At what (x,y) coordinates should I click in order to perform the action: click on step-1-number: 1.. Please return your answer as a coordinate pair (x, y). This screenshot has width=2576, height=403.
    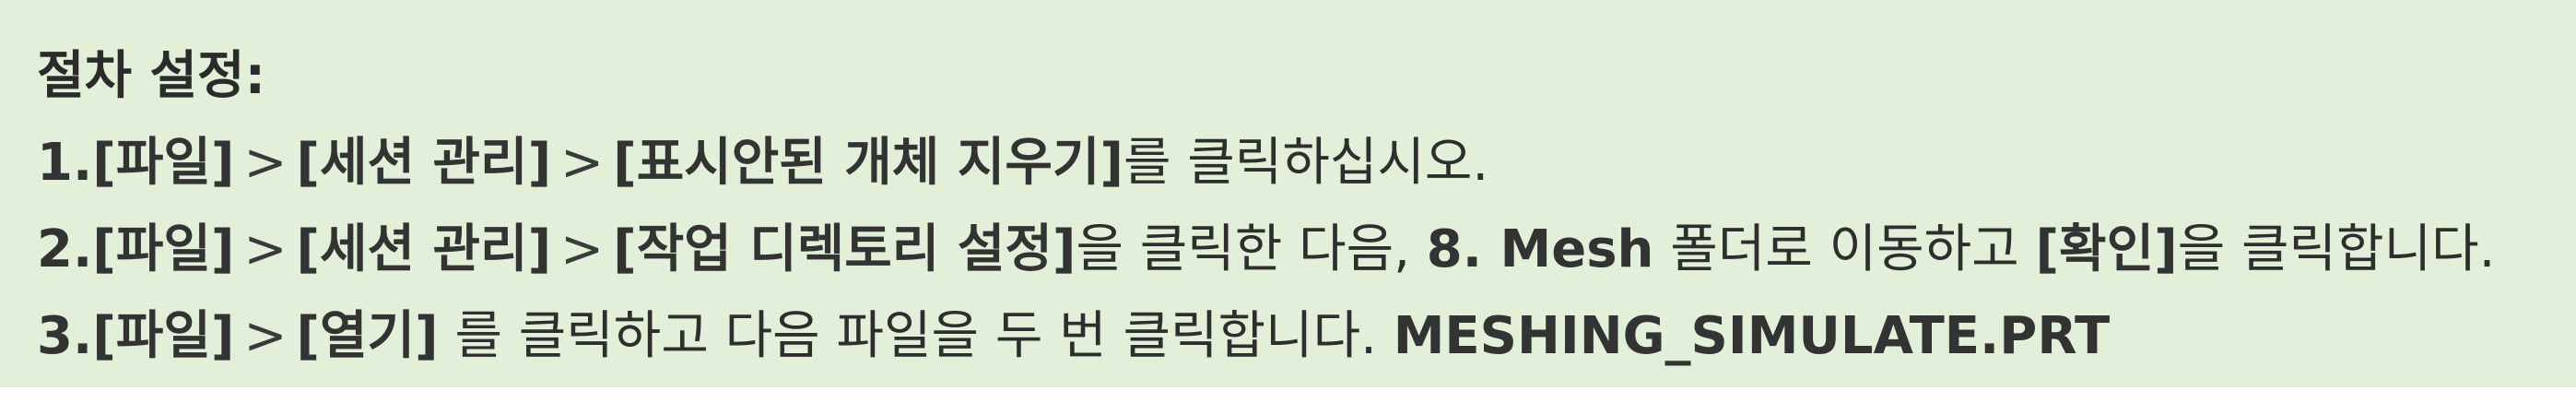
    Looking at the image, I should click on (65, 163).